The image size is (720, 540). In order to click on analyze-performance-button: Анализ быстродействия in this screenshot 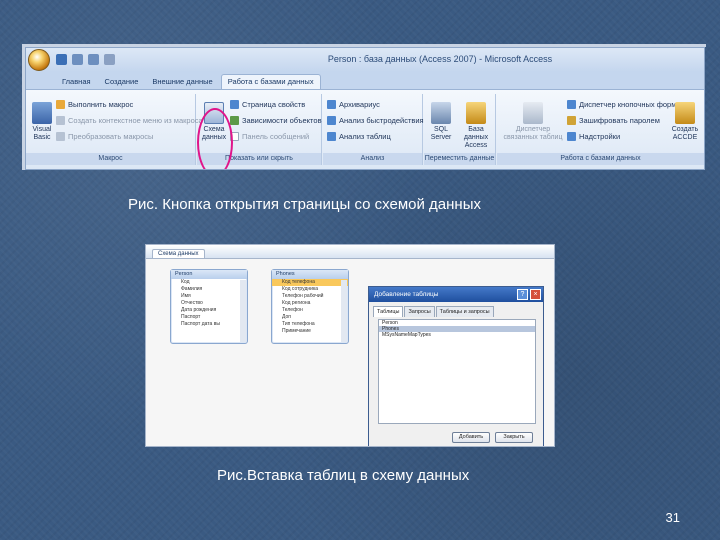, I will do `click(375, 120)`.